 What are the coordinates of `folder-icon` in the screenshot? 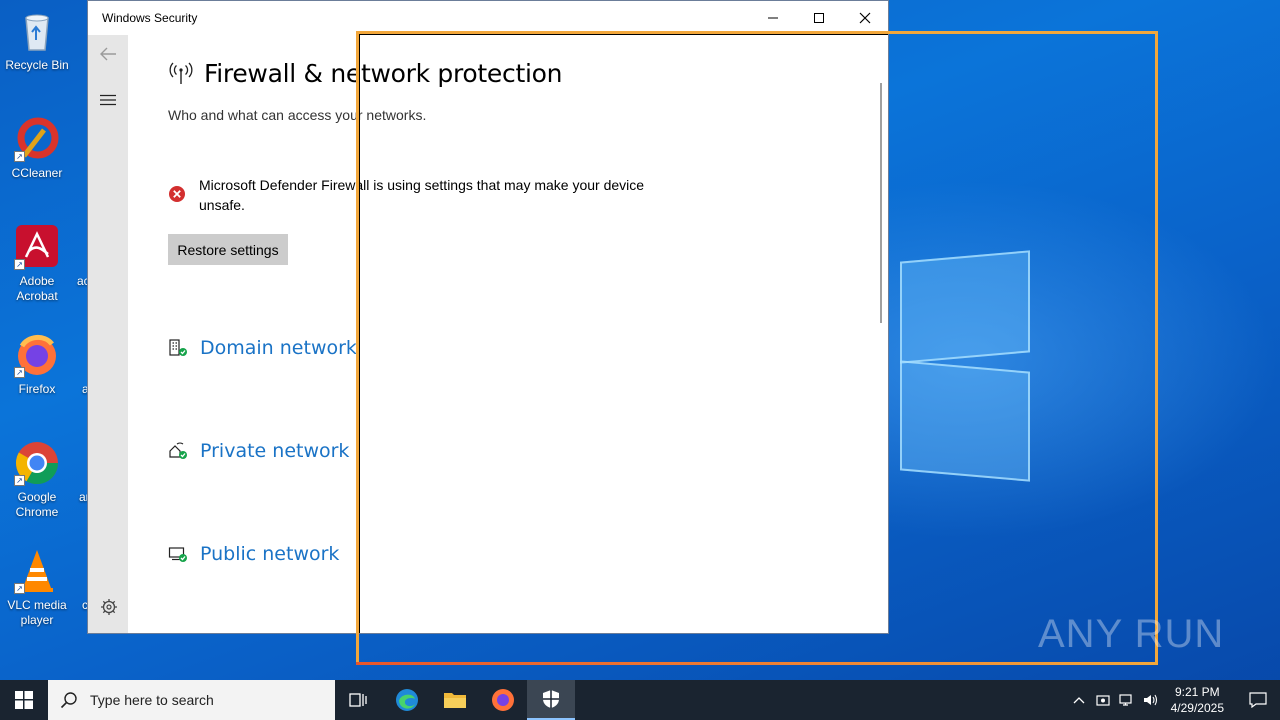 It's located at (455, 700).